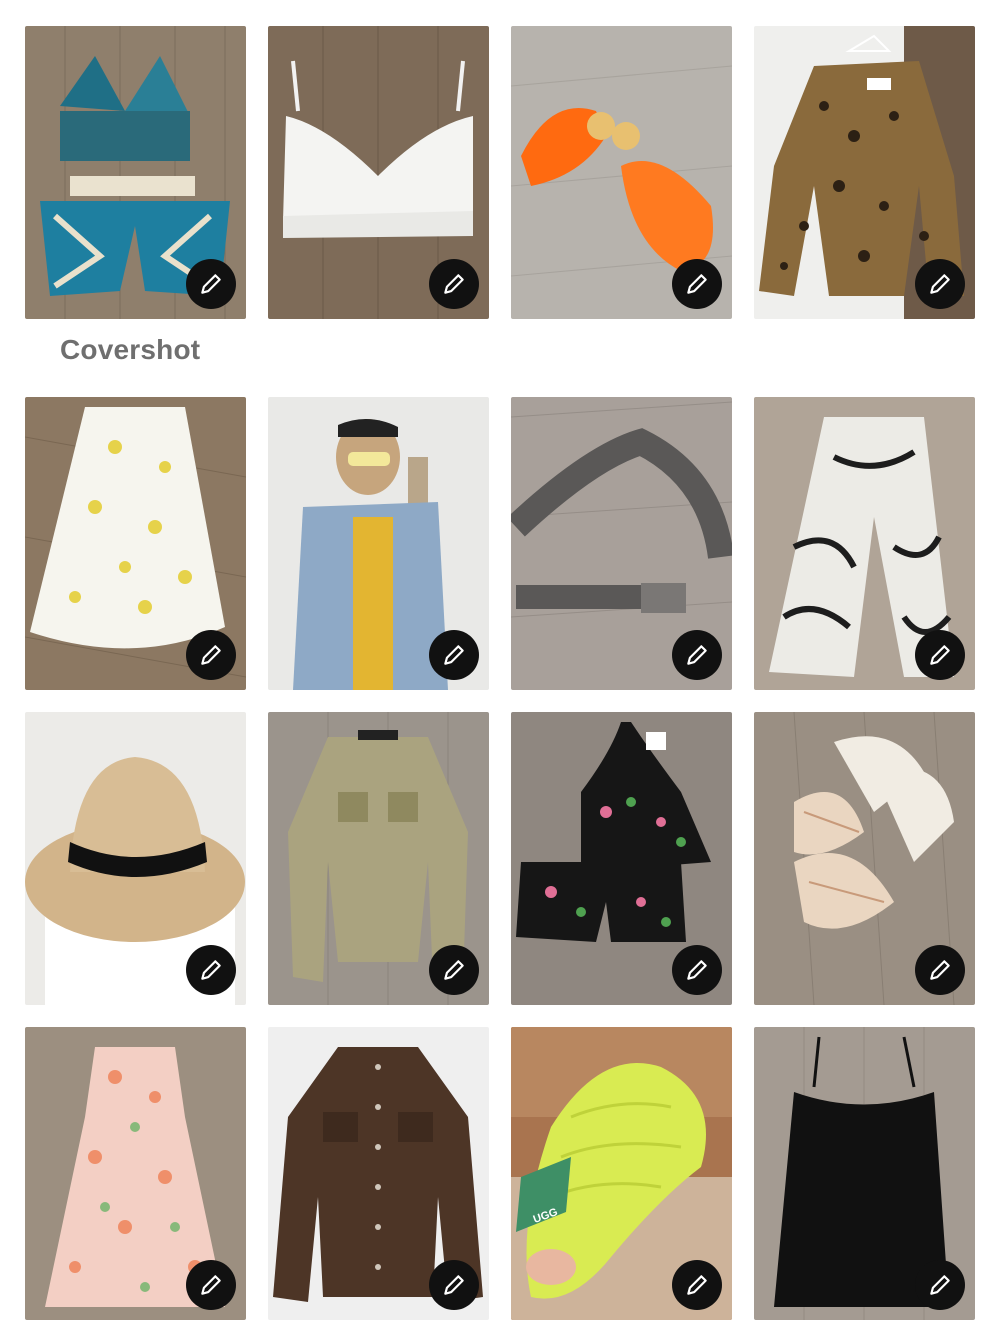 This screenshot has height=1333, width=1000. Describe the element at coordinates (621, 172) in the screenshot. I see `item-tile-orange-jelly-sandals` at that location.